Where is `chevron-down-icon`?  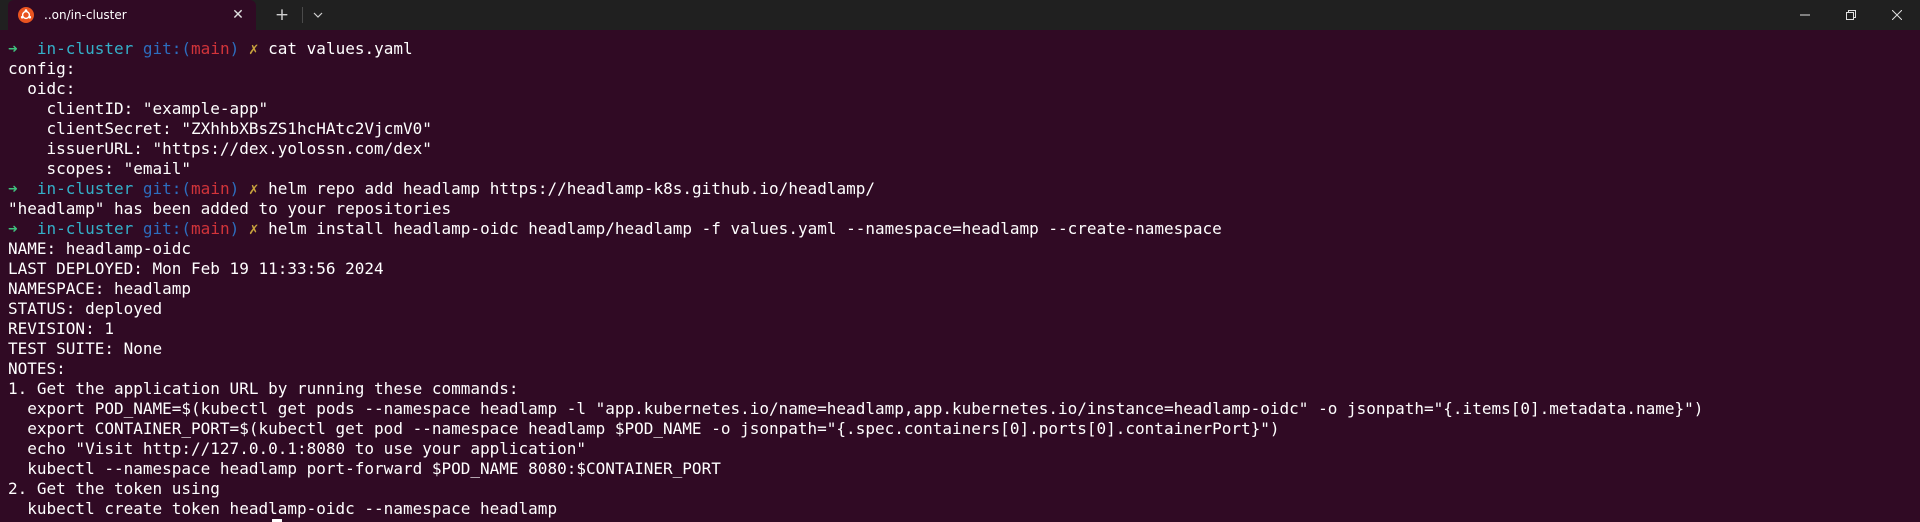
chevron-down-icon is located at coordinates (318, 15).